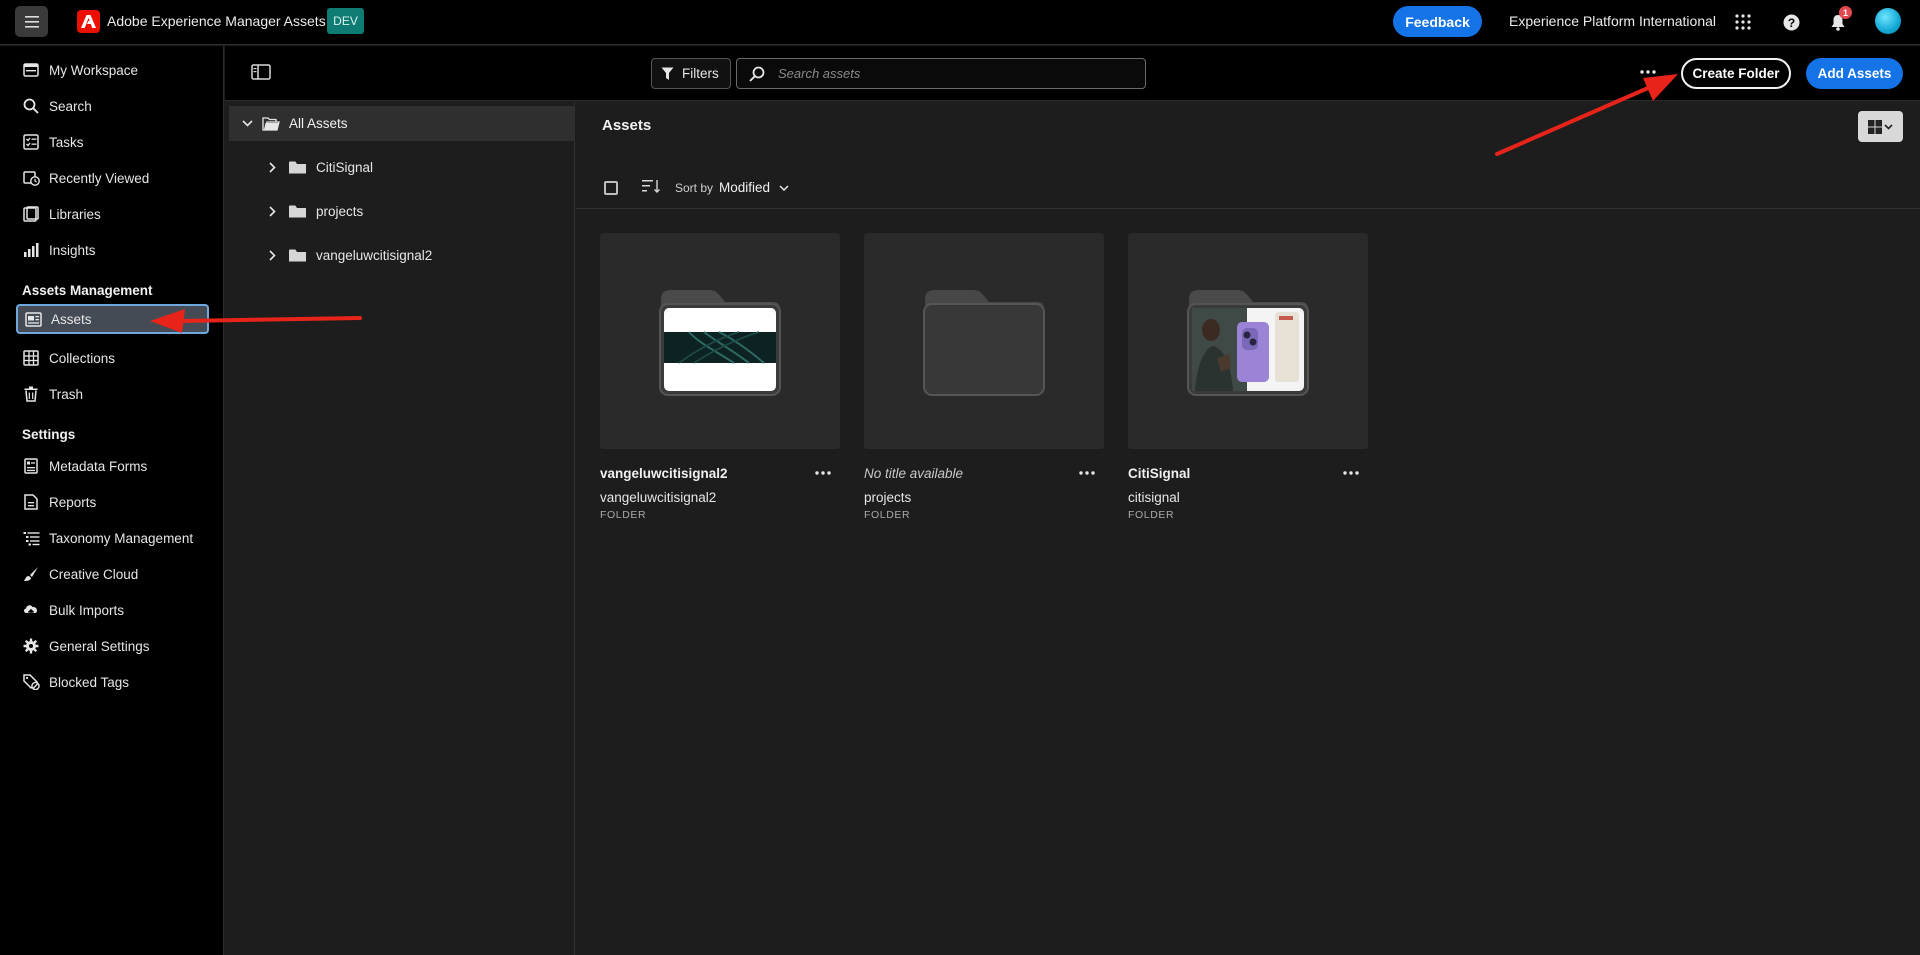  I want to click on folder-card: CitiSignal citisignal FOLDER, so click(1248, 377).